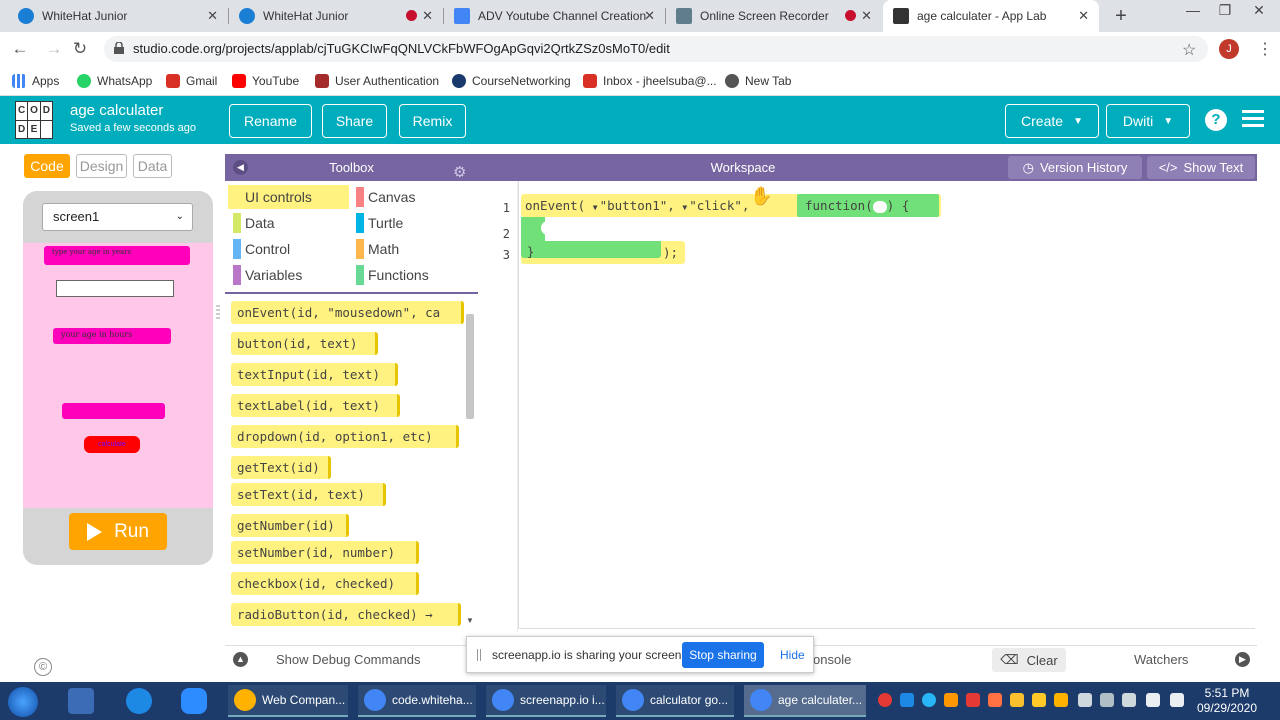 This screenshot has width=1280, height=720. Describe the element at coordinates (336, 16) in the screenshot. I see `browser-tab-2: WhiteHat Junior ✕` at that location.